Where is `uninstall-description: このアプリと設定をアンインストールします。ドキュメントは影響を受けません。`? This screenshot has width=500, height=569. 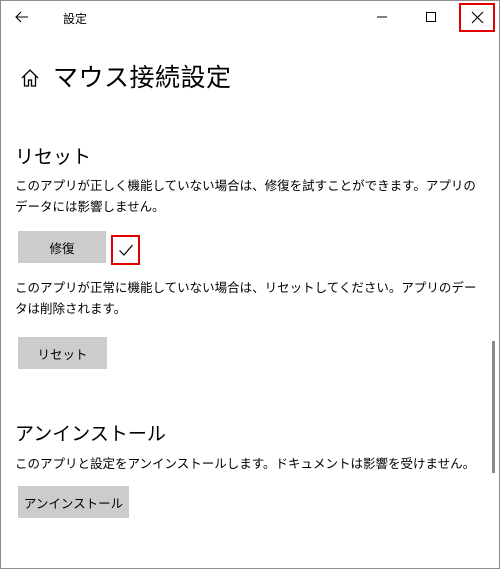 uninstall-description: このアプリと設定をアンインストールします。ドキュメントは影響を受けません。 is located at coordinates (245, 463).